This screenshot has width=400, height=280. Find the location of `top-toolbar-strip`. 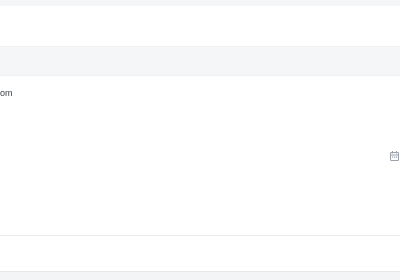

top-toolbar-strip is located at coordinates (200, 3).